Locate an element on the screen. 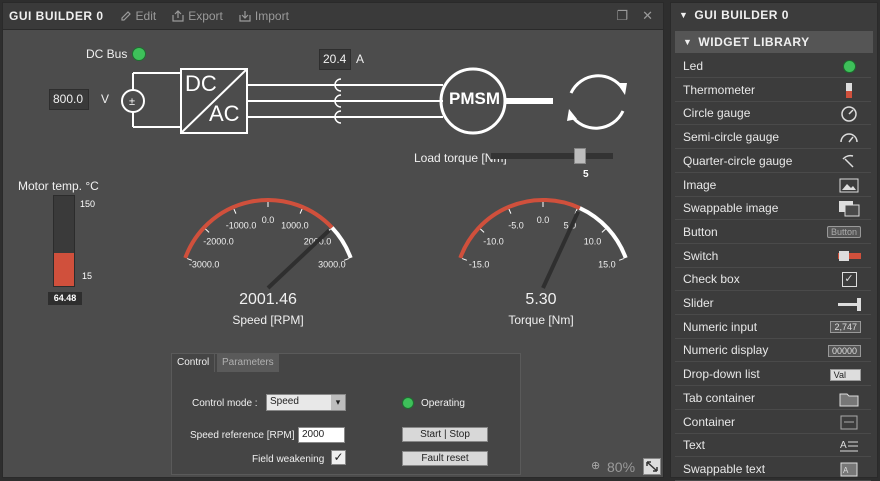 The height and width of the screenshot is (481, 880). converter-label-dc: DC is located at coordinates (201, 83).